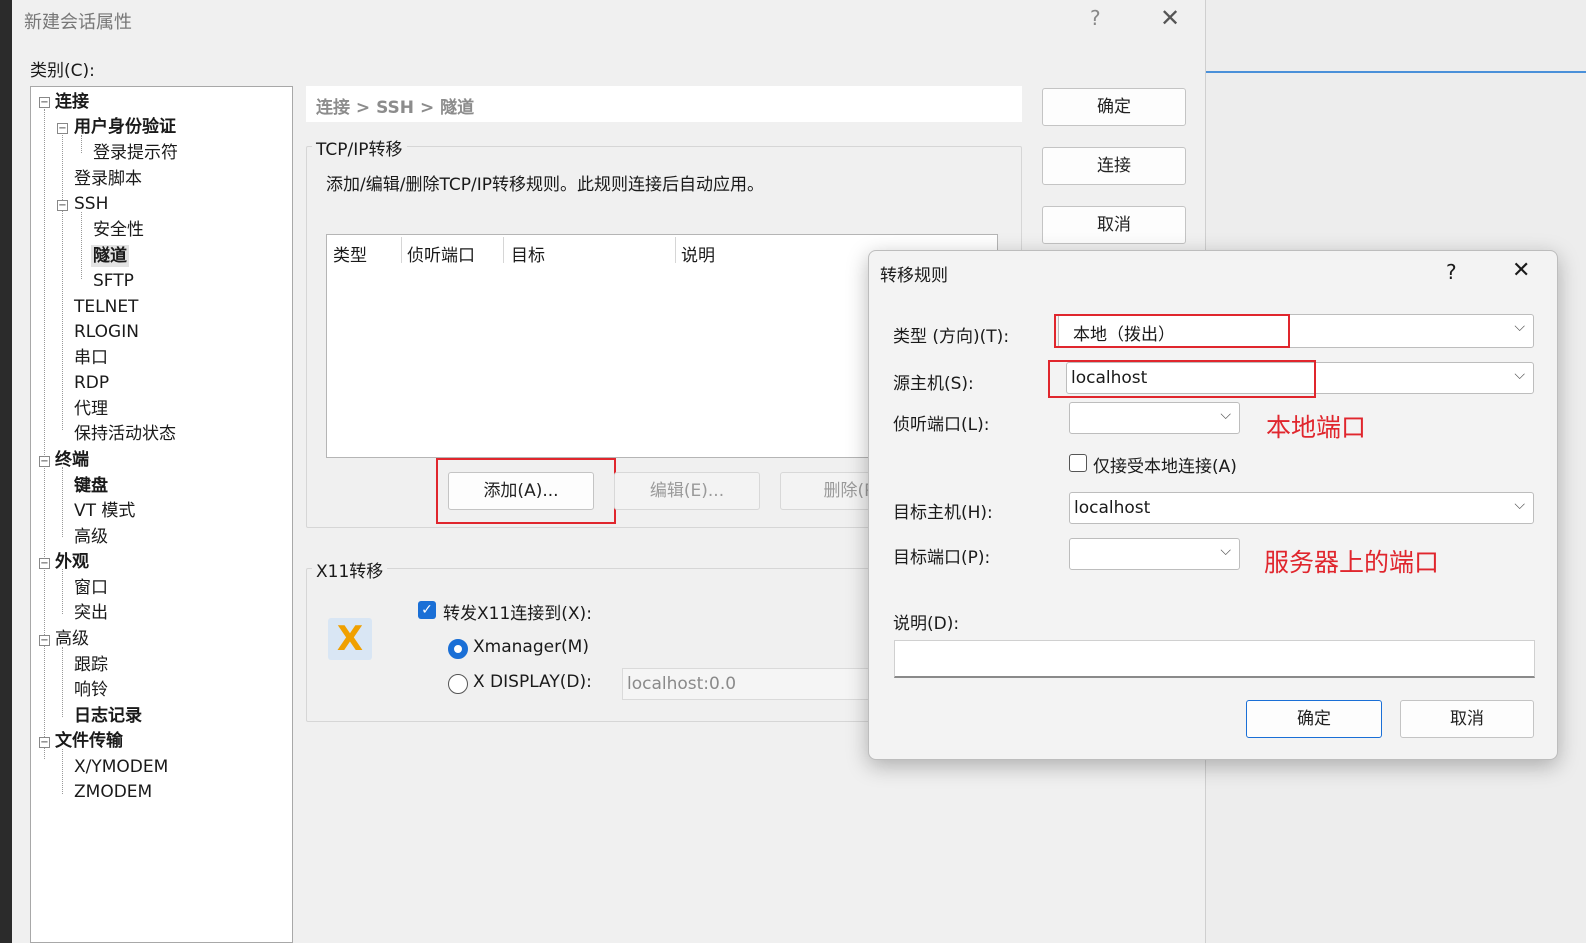 The image size is (1586, 943). What do you see at coordinates (747, 684) in the screenshot?
I see `xdisplay-input: localhost:0.0` at bounding box center [747, 684].